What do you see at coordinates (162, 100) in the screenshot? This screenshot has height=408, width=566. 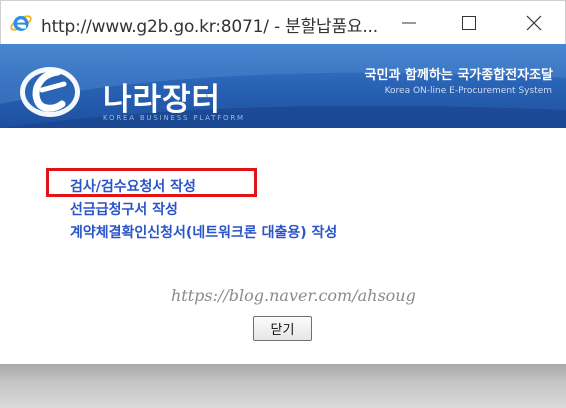 I see `brand-name: 나라장터` at bounding box center [162, 100].